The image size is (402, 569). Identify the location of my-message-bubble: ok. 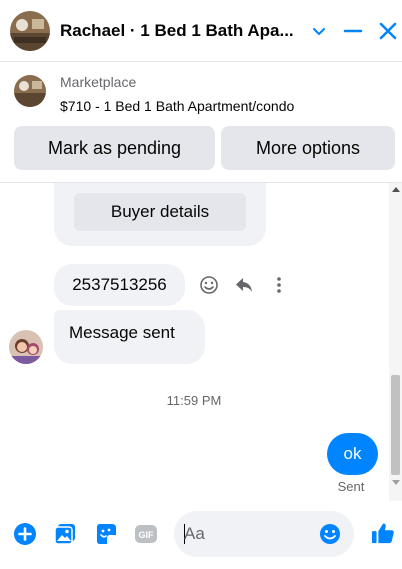
(352, 454).